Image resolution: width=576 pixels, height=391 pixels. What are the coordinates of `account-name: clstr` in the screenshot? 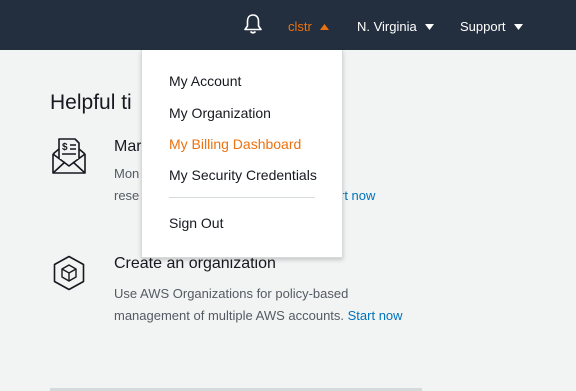 It's located at (300, 26).